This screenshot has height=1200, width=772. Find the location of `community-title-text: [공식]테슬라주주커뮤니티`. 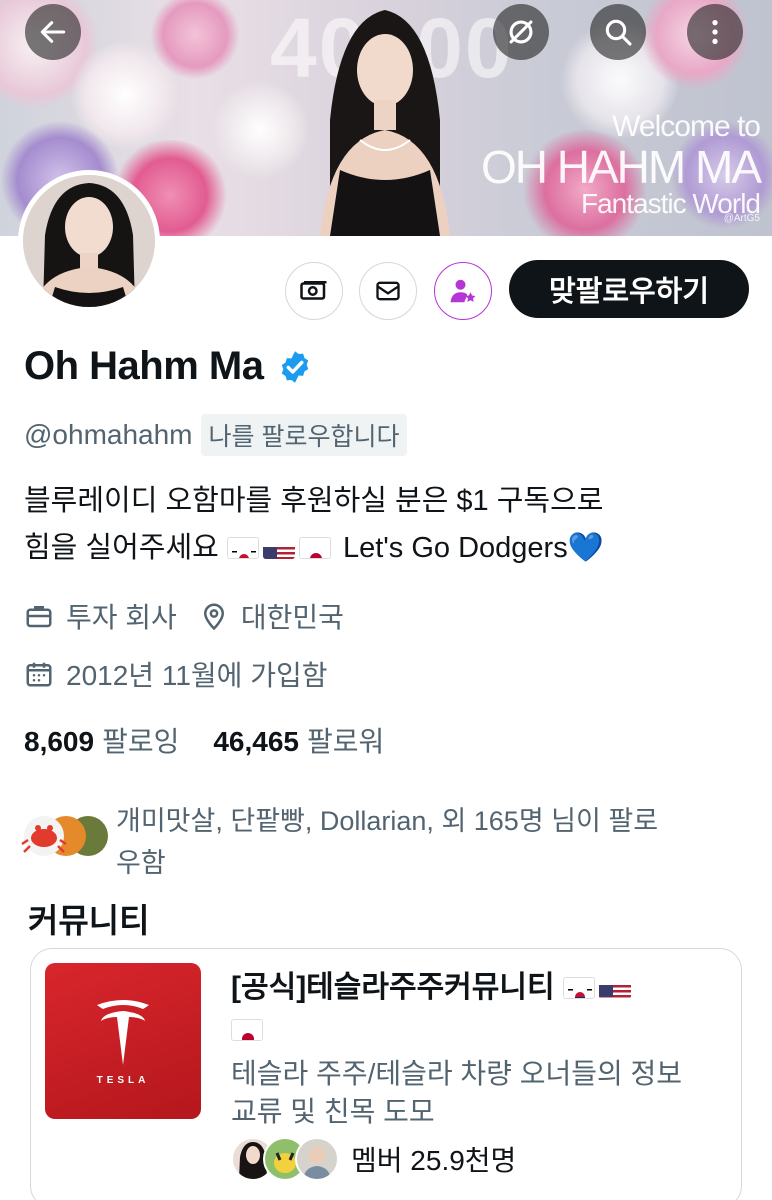

community-title-text: [공식]테슬라주주커뮤니티 is located at coordinates (393, 987).